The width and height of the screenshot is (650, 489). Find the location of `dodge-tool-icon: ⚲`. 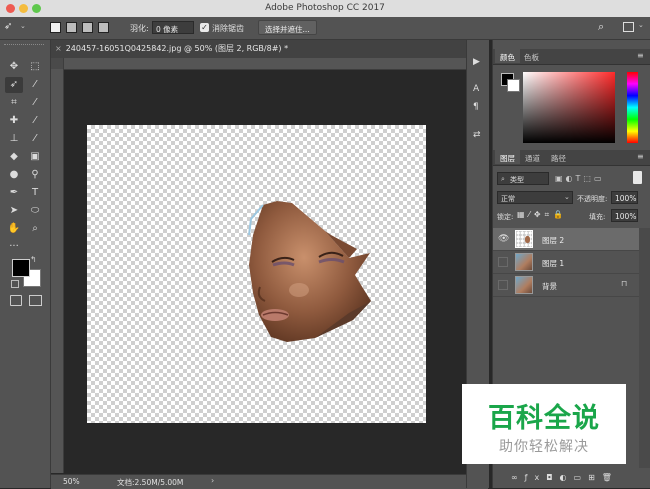

dodge-tool-icon: ⚲ is located at coordinates (35, 175).